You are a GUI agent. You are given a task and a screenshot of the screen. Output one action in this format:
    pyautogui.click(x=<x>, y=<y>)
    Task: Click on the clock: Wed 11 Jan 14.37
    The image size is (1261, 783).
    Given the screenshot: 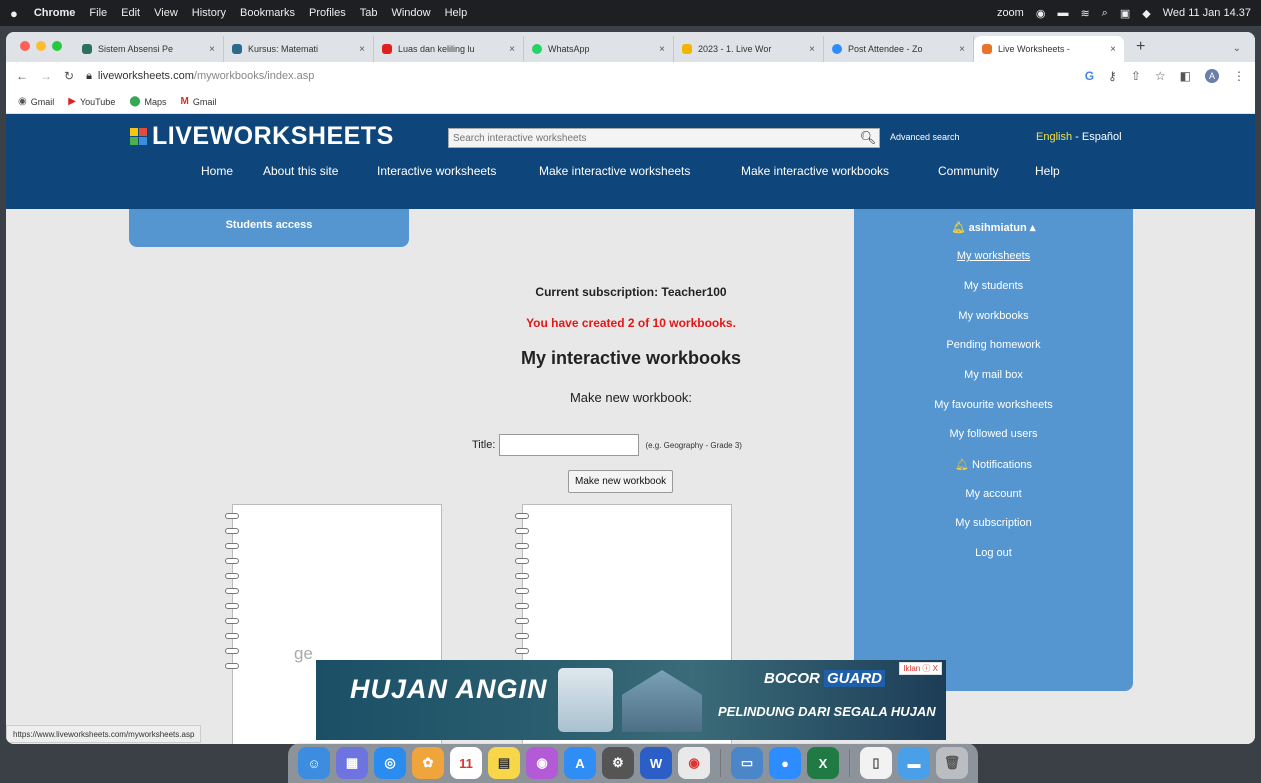 What is the action you would take?
    pyautogui.click(x=1207, y=13)
    